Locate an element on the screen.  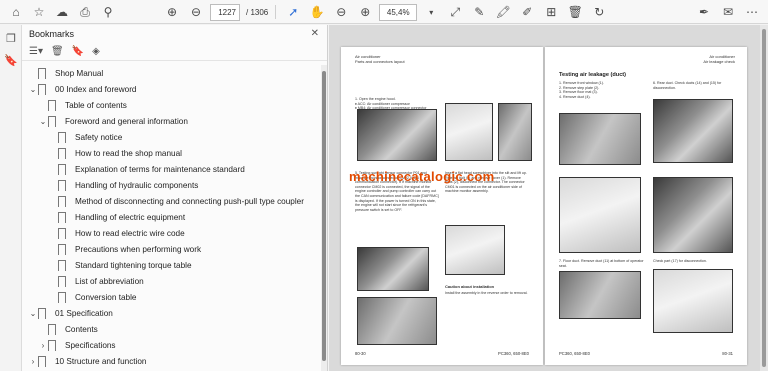
bookmark-label: Handling of hydraulic components is located at coordinates (137, 185).